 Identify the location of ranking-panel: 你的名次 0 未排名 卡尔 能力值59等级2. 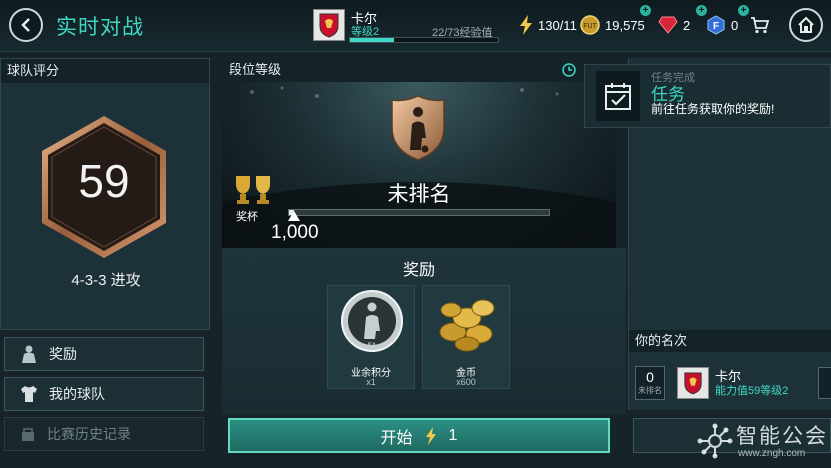
(729, 370).